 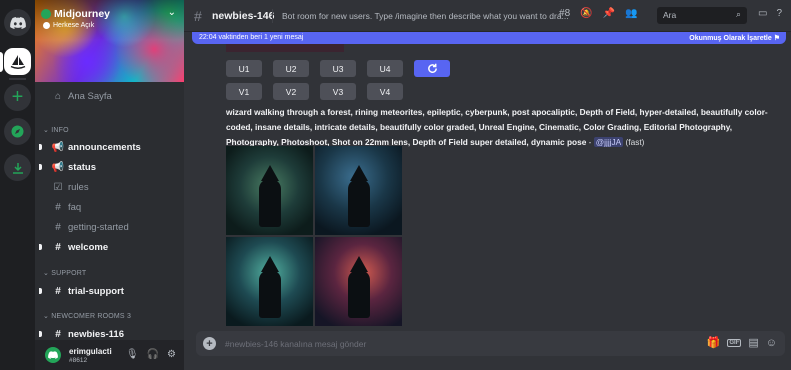 I want to click on header-right-icons: ▭ ?, so click(x=770, y=13).